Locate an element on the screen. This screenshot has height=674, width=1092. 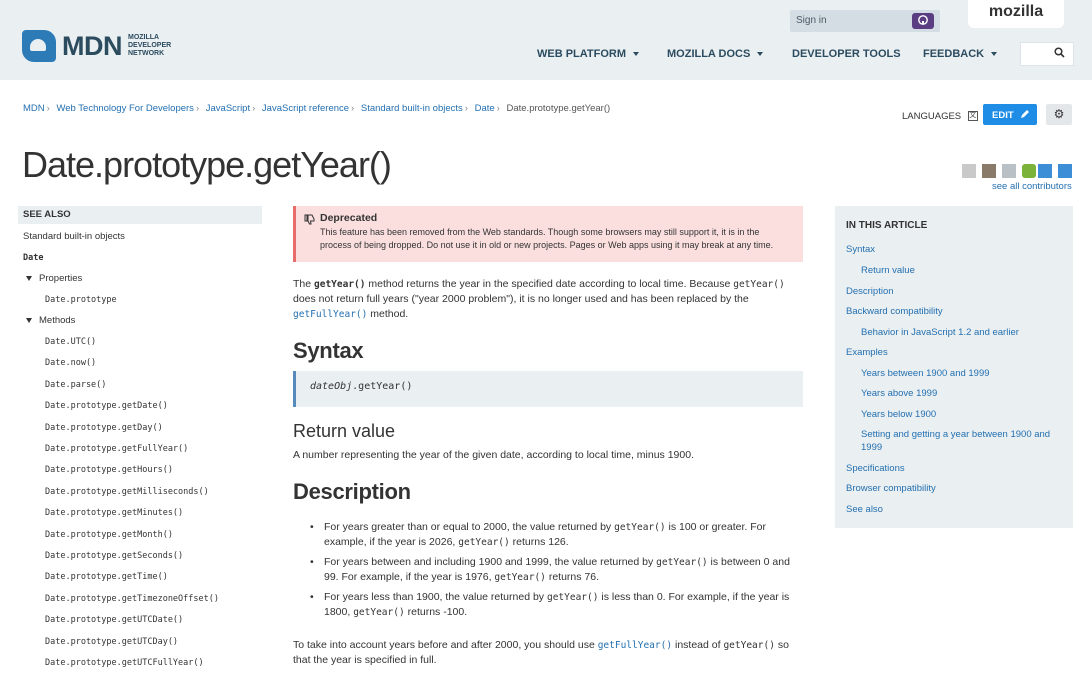
sidebar: SEE ALSO is located at coordinates (140, 215).